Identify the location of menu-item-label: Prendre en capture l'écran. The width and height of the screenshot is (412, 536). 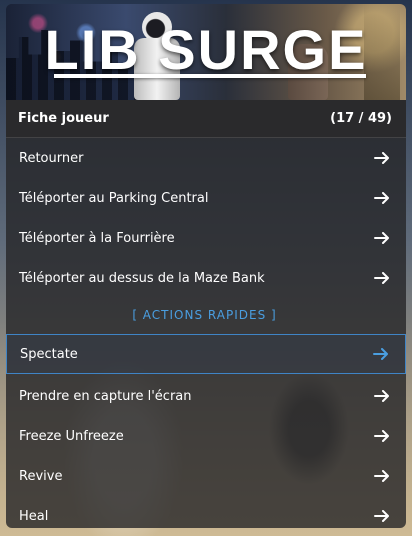
(105, 396).